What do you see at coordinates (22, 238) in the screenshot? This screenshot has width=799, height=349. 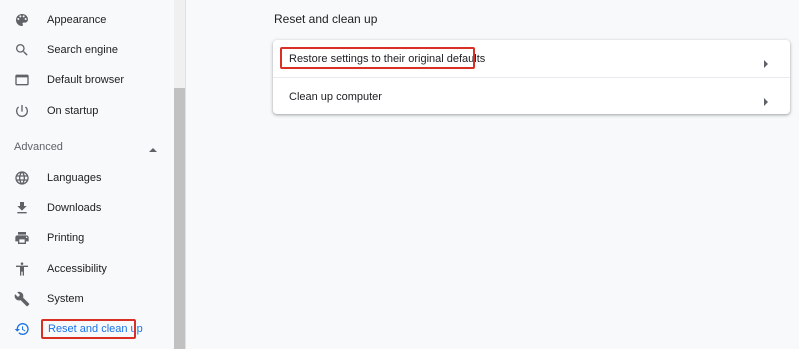 I see `printer-icon` at bounding box center [22, 238].